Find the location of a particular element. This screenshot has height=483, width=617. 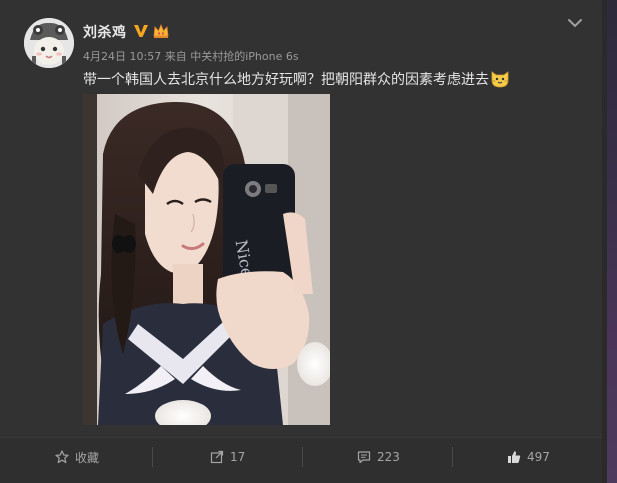

repost-button: 17 is located at coordinates (227, 457).